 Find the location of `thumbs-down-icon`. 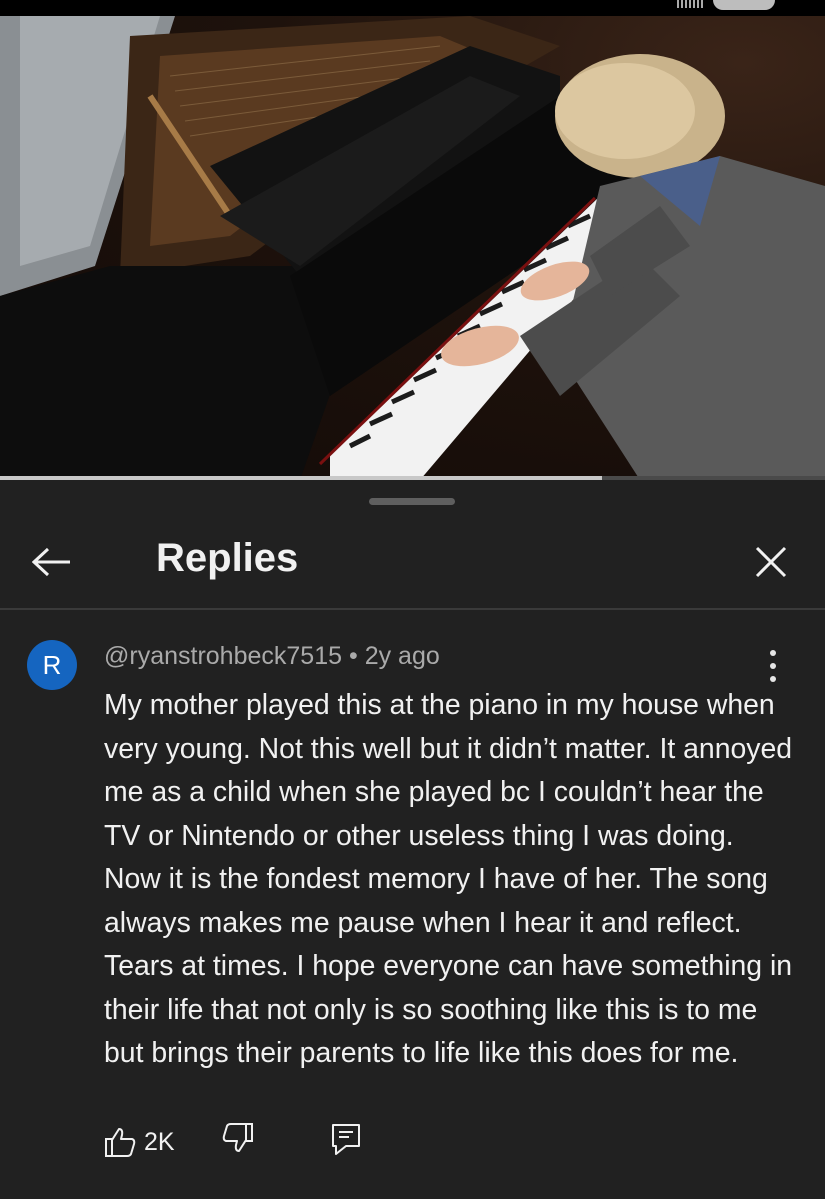

thumbs-down-icon is located at coordinates (237, 1137).